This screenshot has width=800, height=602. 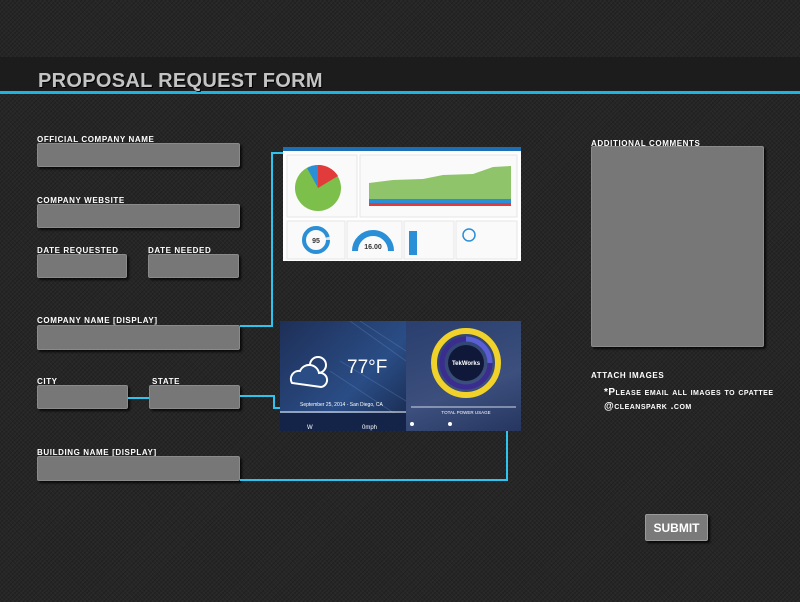 I want to click on attach-images-label: Attach Images, so click(x=628, y=375).